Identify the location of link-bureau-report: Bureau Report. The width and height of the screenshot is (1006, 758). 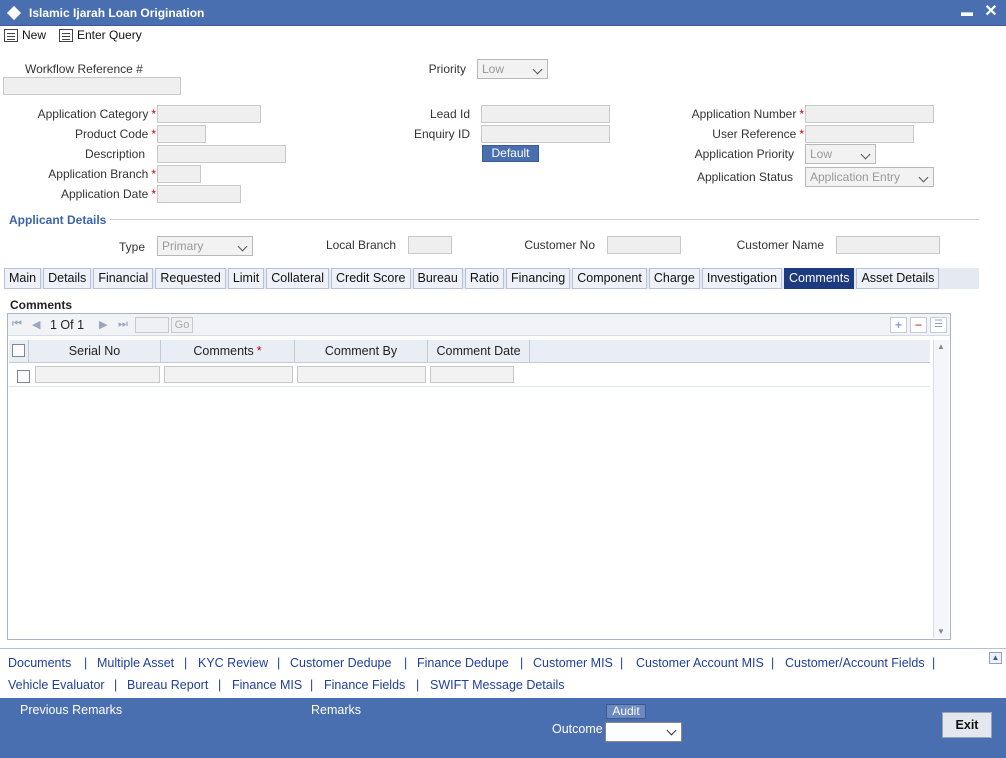
(167, 685).